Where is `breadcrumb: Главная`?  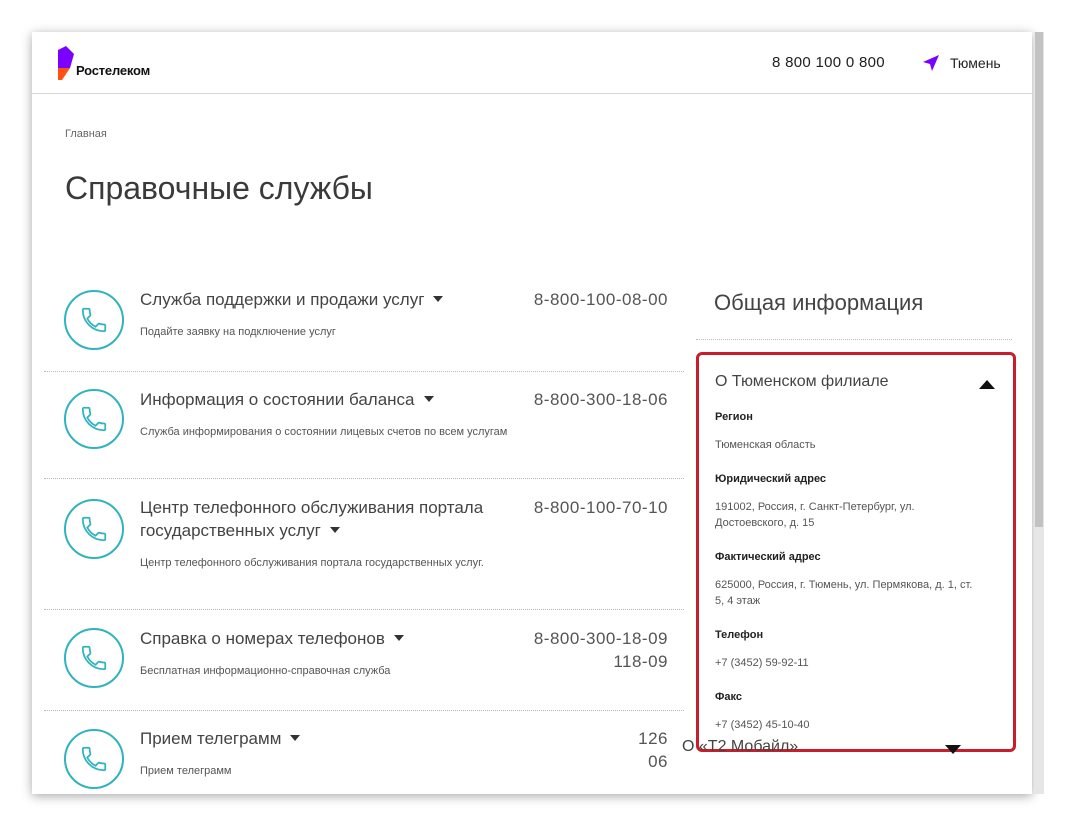
breadcrumb: Главная is located at coordinates (86, 134).